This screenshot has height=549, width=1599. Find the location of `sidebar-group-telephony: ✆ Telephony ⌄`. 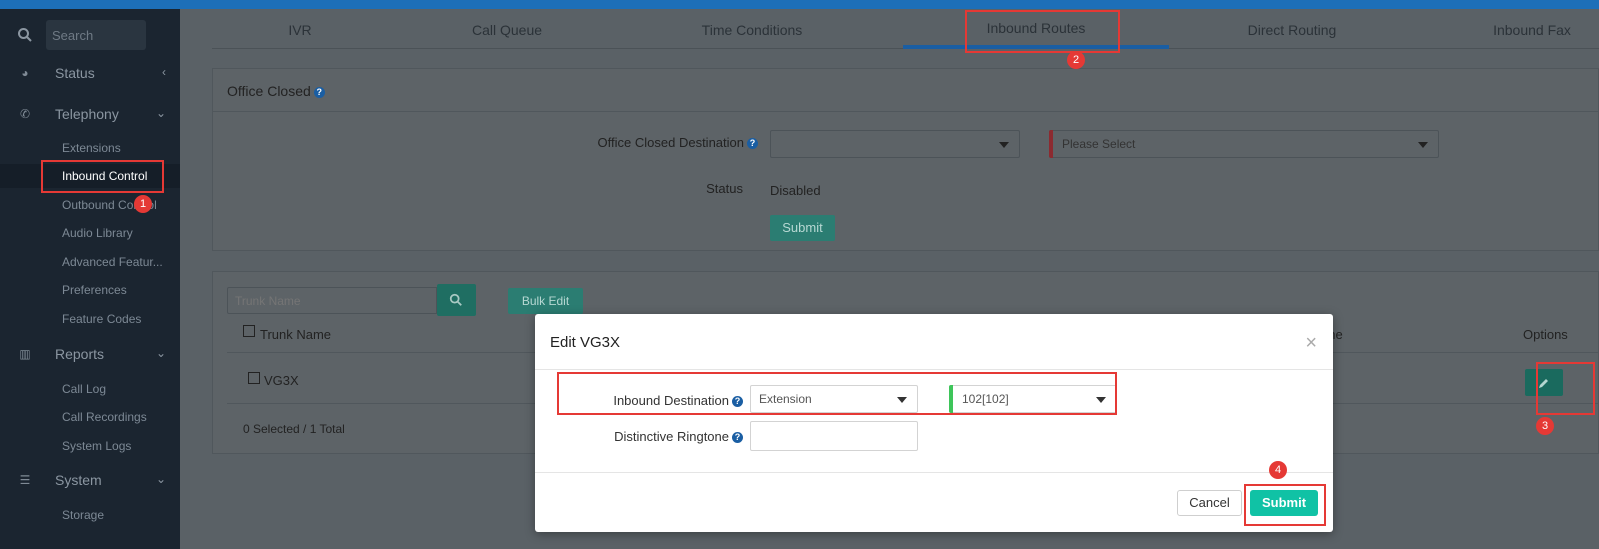

sidebar-group-telephony: ✆ Telephony ⌄ is located at coordinates (90, 114).